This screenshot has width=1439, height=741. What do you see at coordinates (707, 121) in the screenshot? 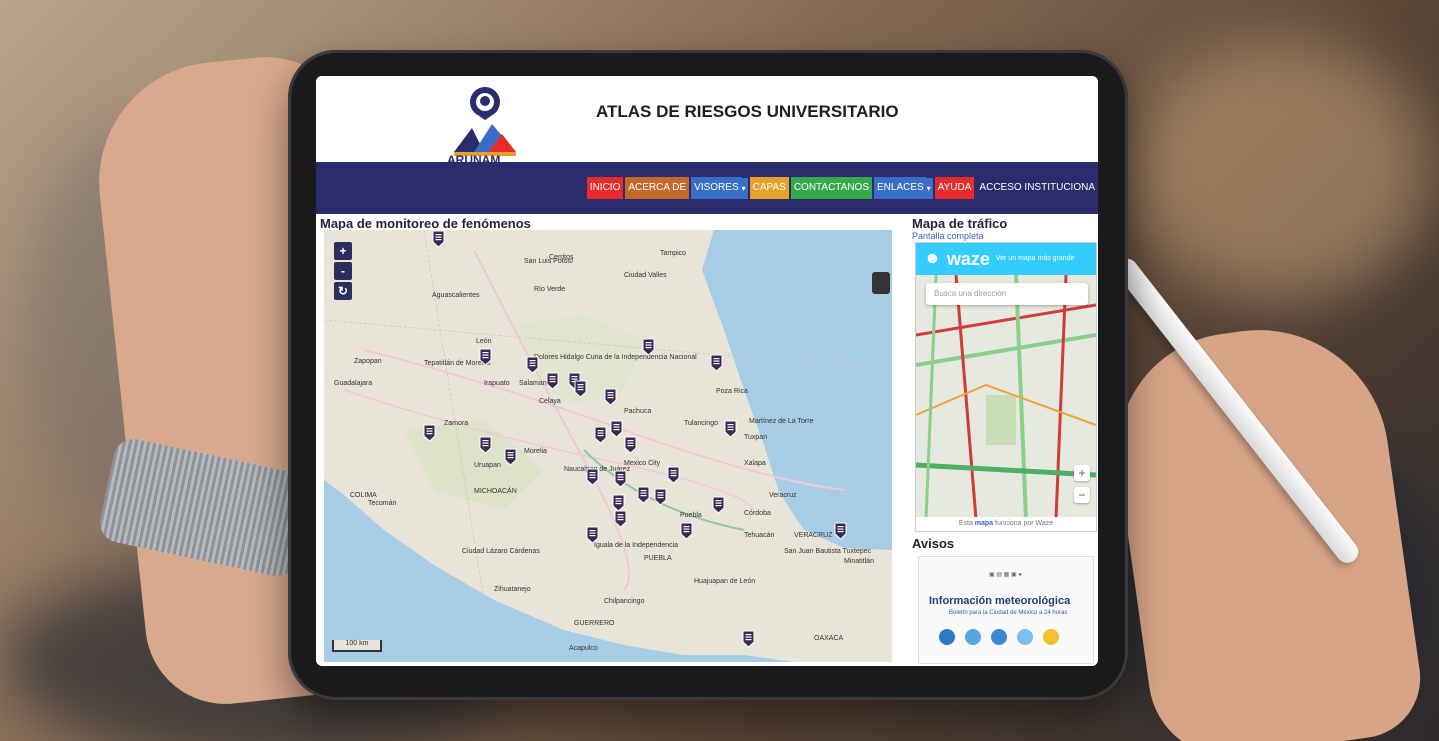
I see `site-header: ARUNAM ATLAS DE RIESGOS UNIVERSITARIO` at bounding box center [707, 121].